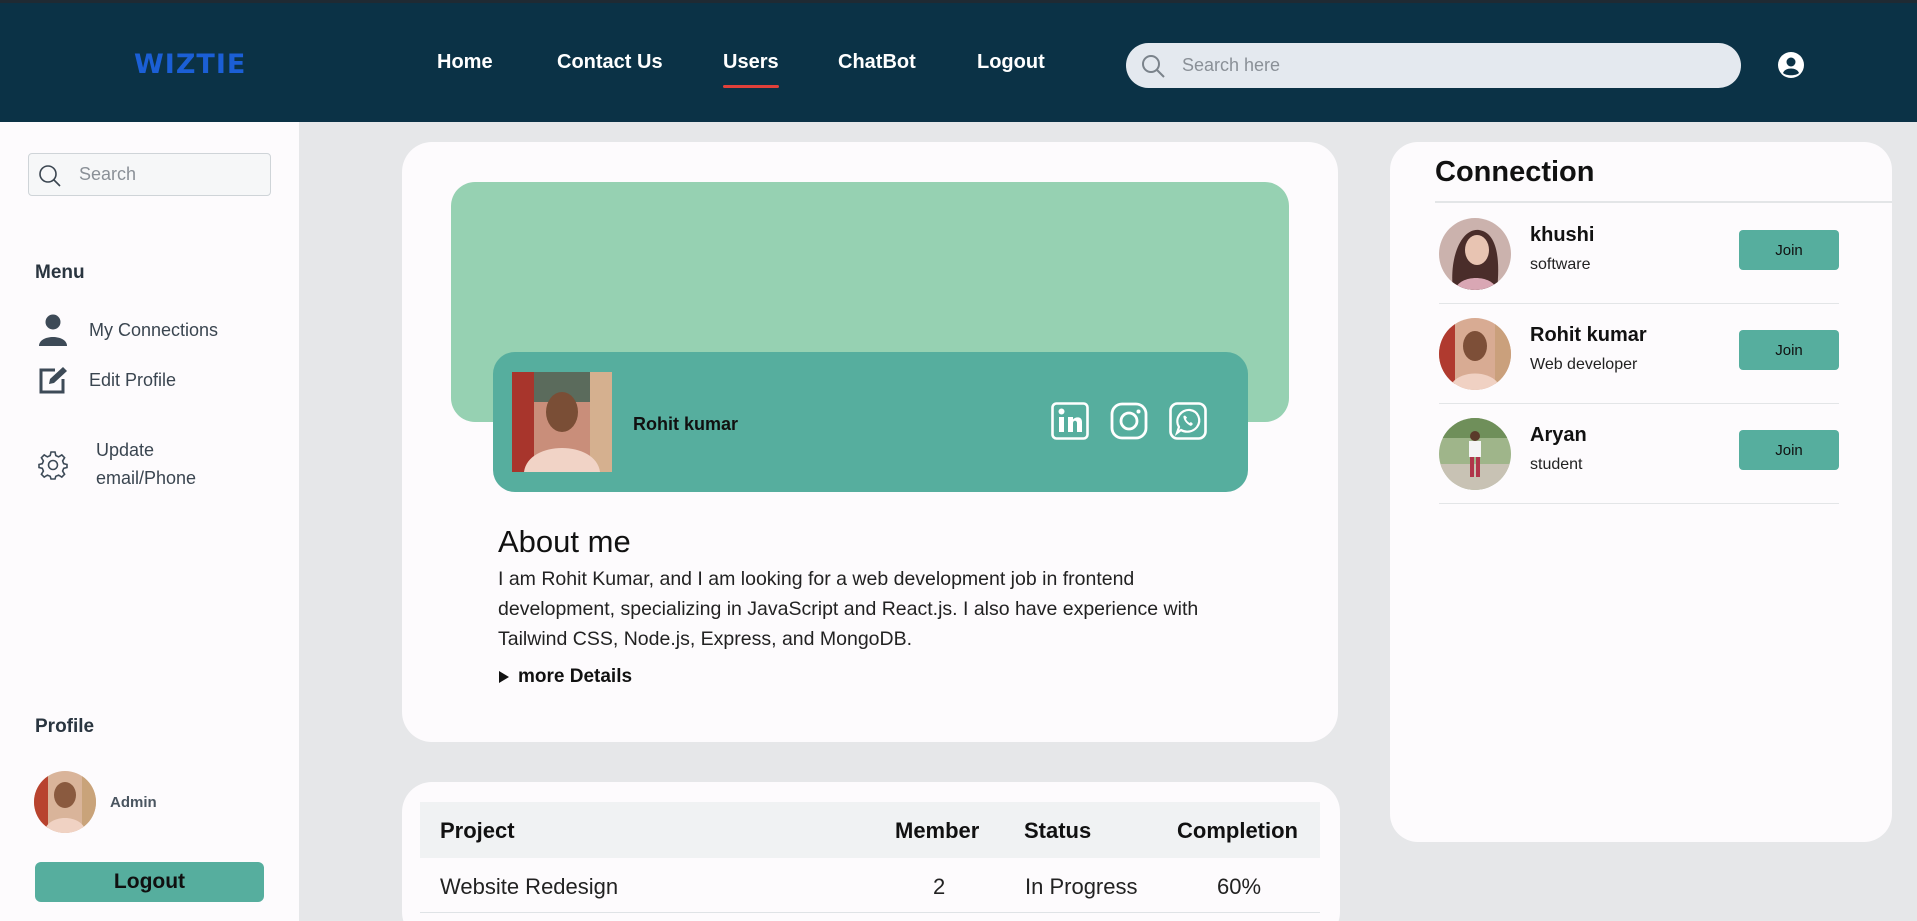 Image resolution: width=1917 pixels, height=921 pixels. What do you see at coordinates (149, 882) in the screenshot?
I see `sidebar-logout-button: Logout` at bounding box center [149, 882].